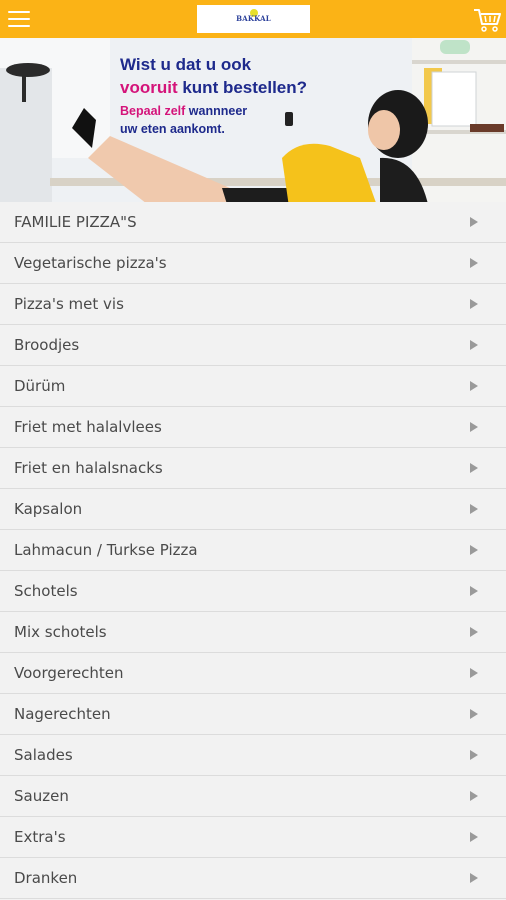  I want to click on category-item: Kapsalon, so click(253, 509).